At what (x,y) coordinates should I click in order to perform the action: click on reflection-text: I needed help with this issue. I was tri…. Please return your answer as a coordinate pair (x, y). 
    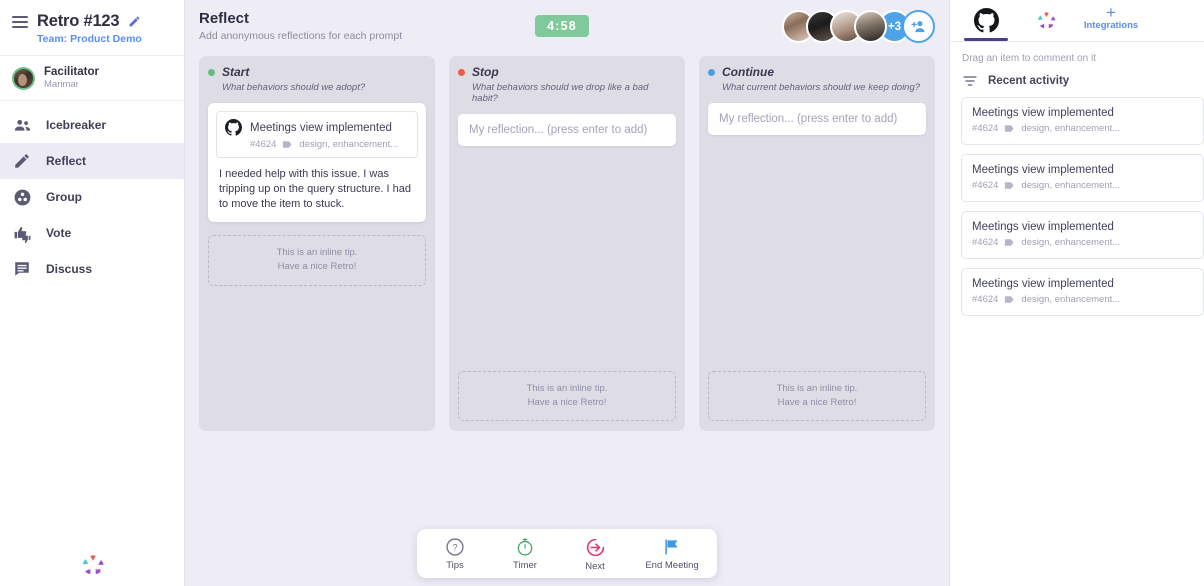
    Looking at the image, I should click on (315, 189).